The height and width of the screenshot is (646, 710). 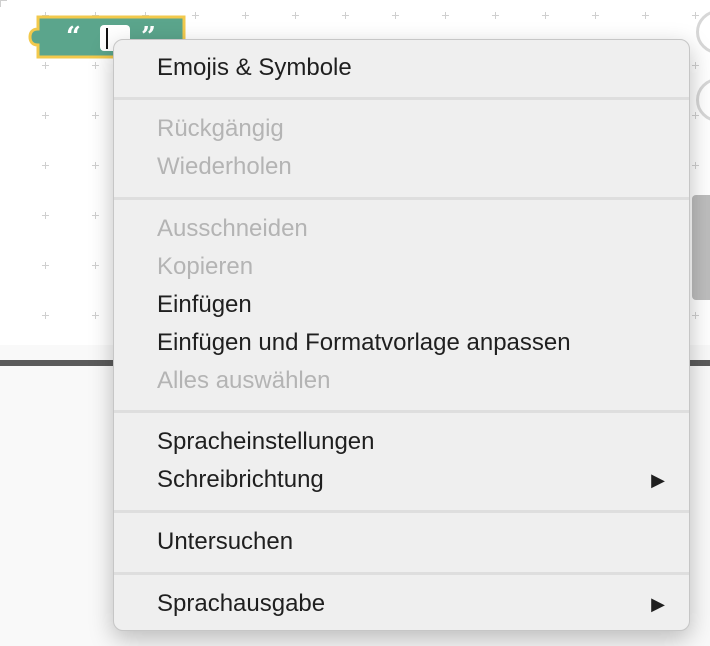 What do you see at coordinates (240, 479) in the screenshot?
I see `menu-item-label: Schreibrichtung` at bounding box center [240, 479].